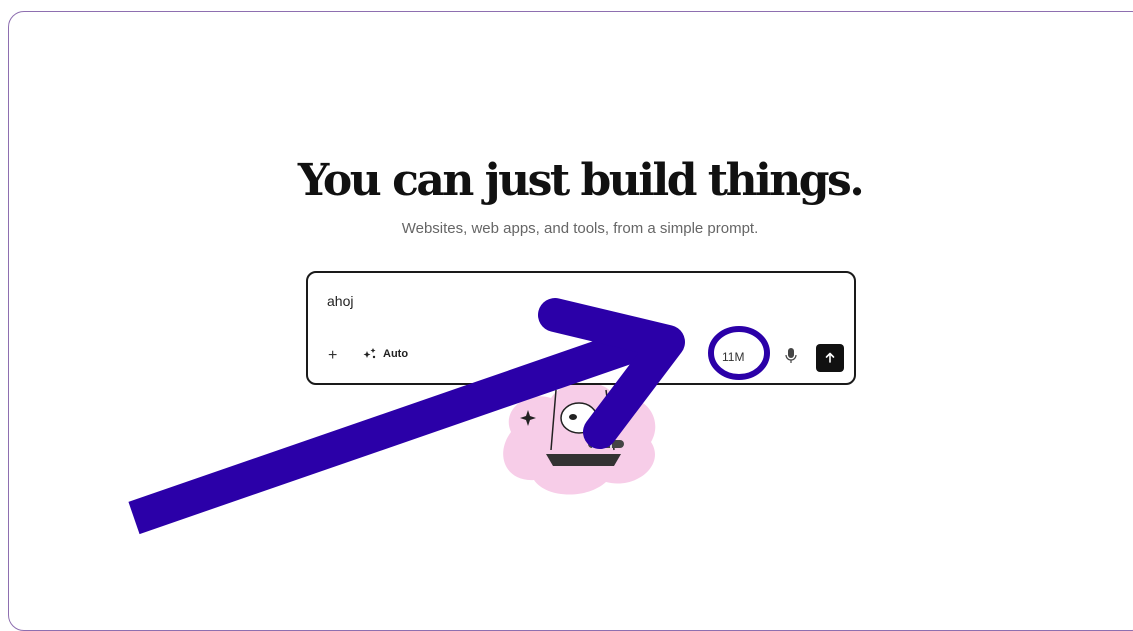 Image resolution: width=1133 pixels, height=631 pixels. Describe the element at coordinates (791, 356) in the screenshot. I see `microphone-icon` at that location.